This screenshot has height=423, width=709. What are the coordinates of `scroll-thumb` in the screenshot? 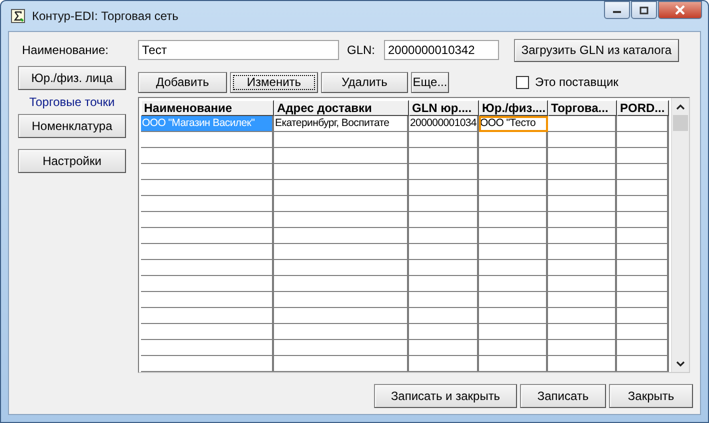 It's located at (680, 123).